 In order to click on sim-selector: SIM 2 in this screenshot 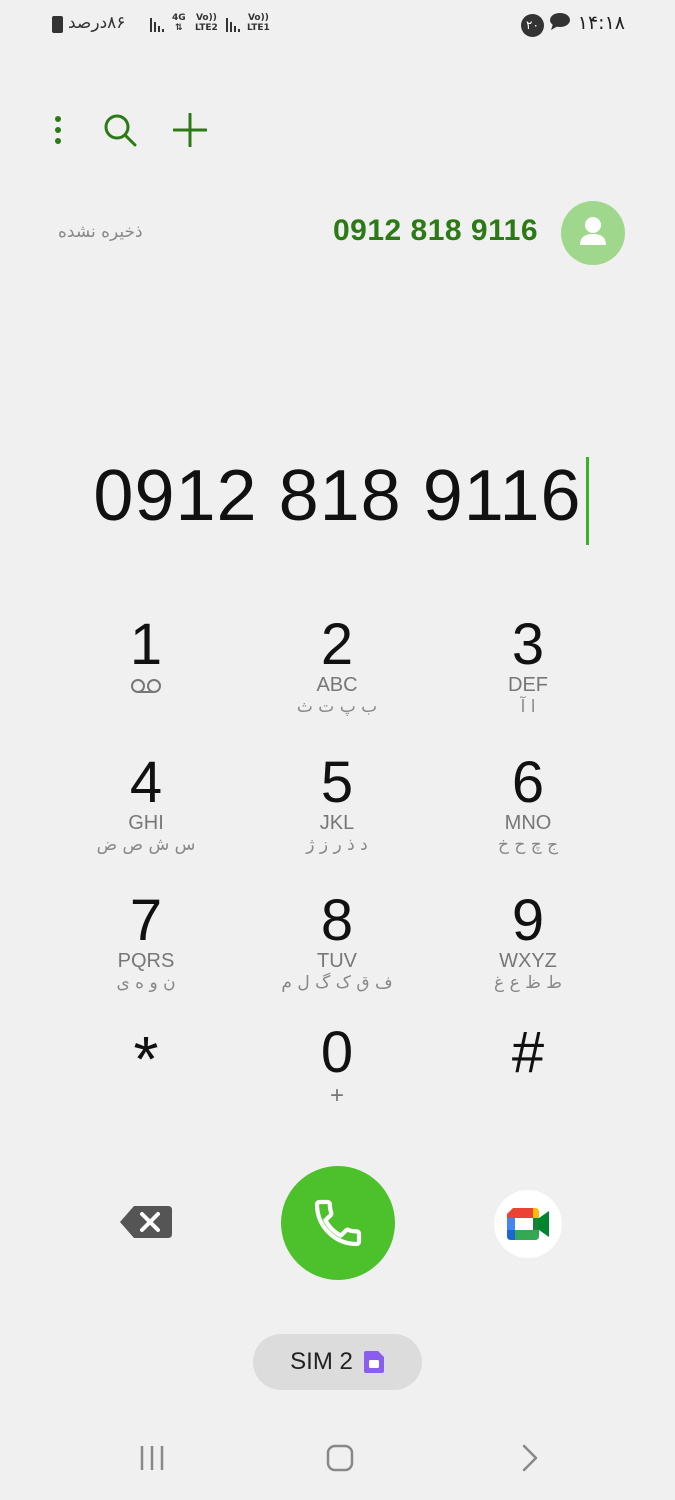, I will do `click(337, 1362)`.